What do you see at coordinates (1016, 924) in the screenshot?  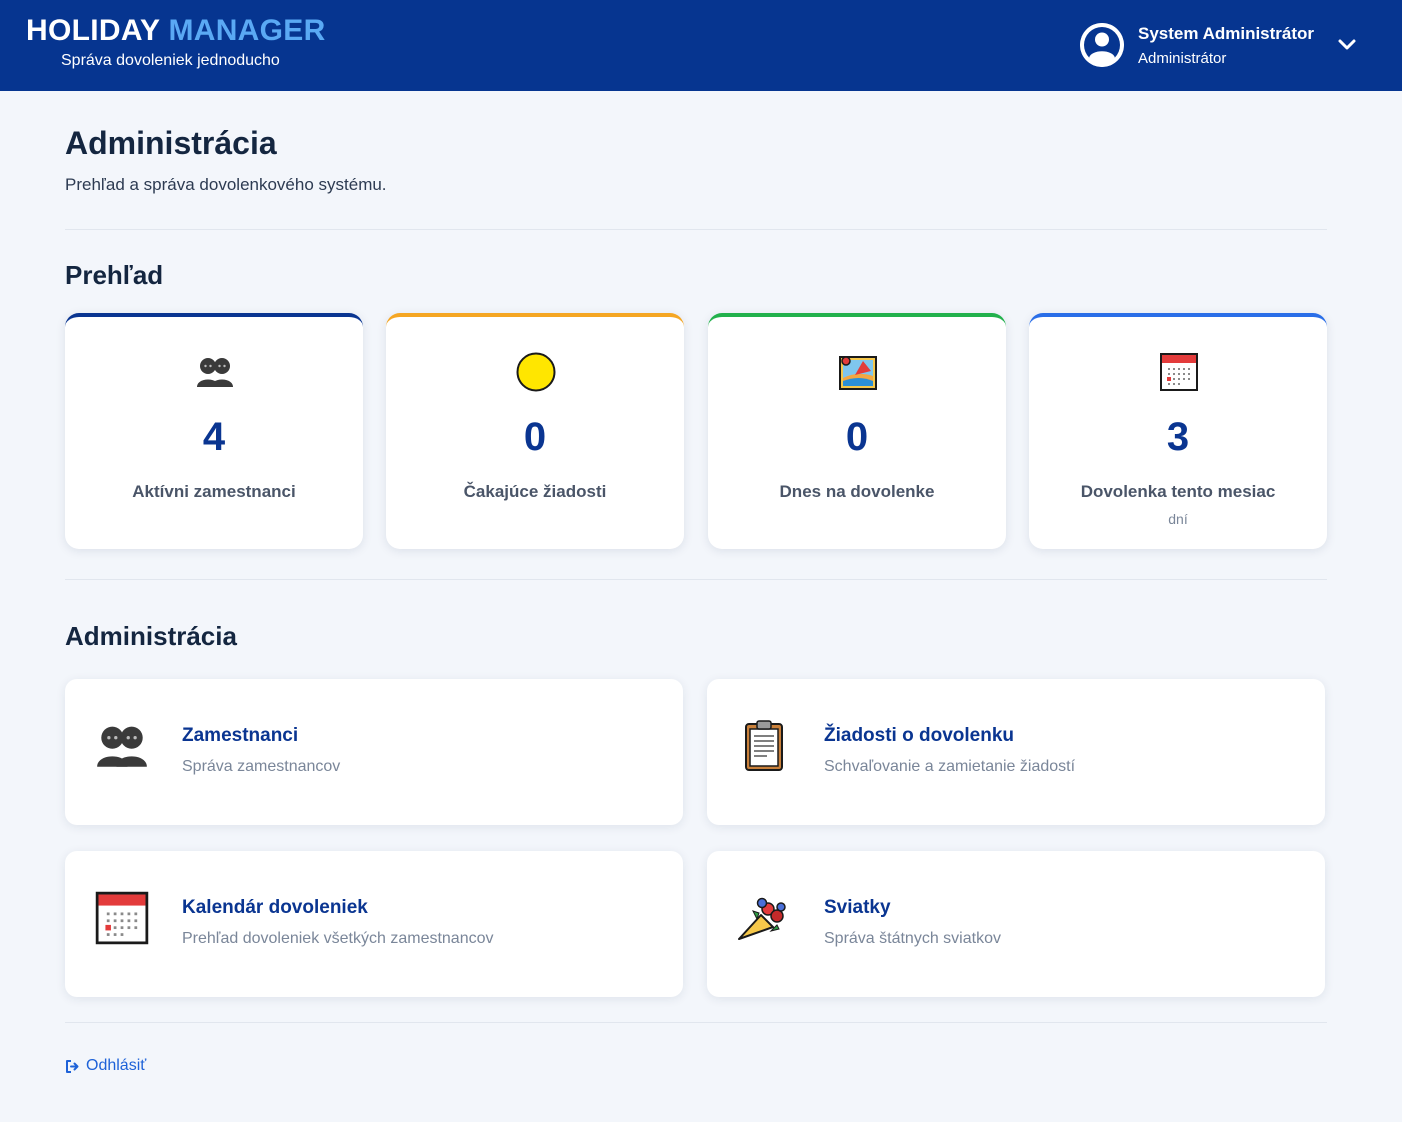 I see `admin-card-public-holidays: Sviatky Správa štátnych sviatkov` at bounding box center [1016, 924].